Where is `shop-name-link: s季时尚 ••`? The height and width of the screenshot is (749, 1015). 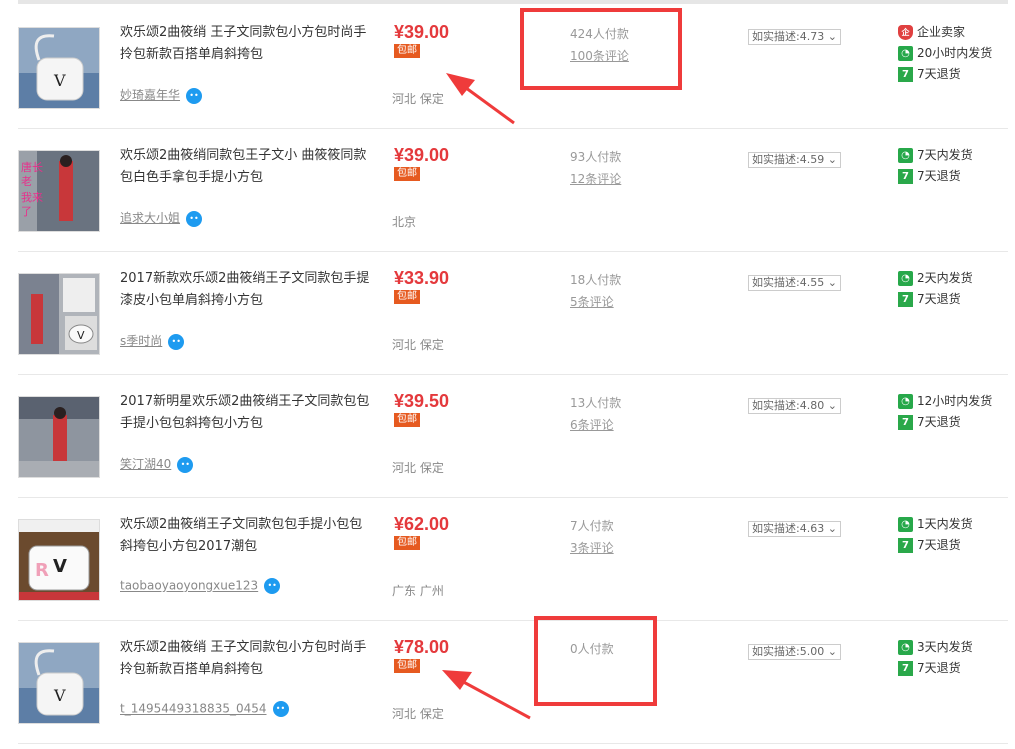 shop-name-link: s季时尚 •• is located at coordinates (152, 341).